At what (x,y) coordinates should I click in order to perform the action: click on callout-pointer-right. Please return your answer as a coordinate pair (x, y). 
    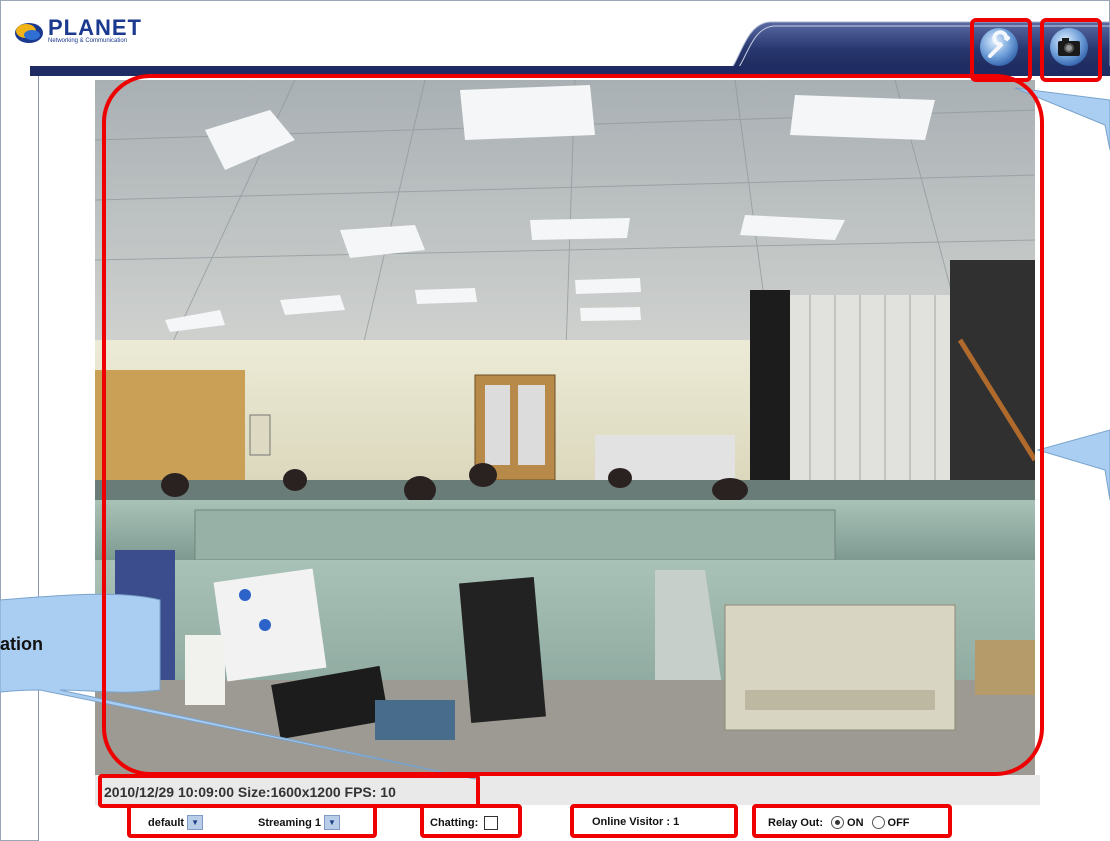
    Looking at the image, I should click on (1073, 465).